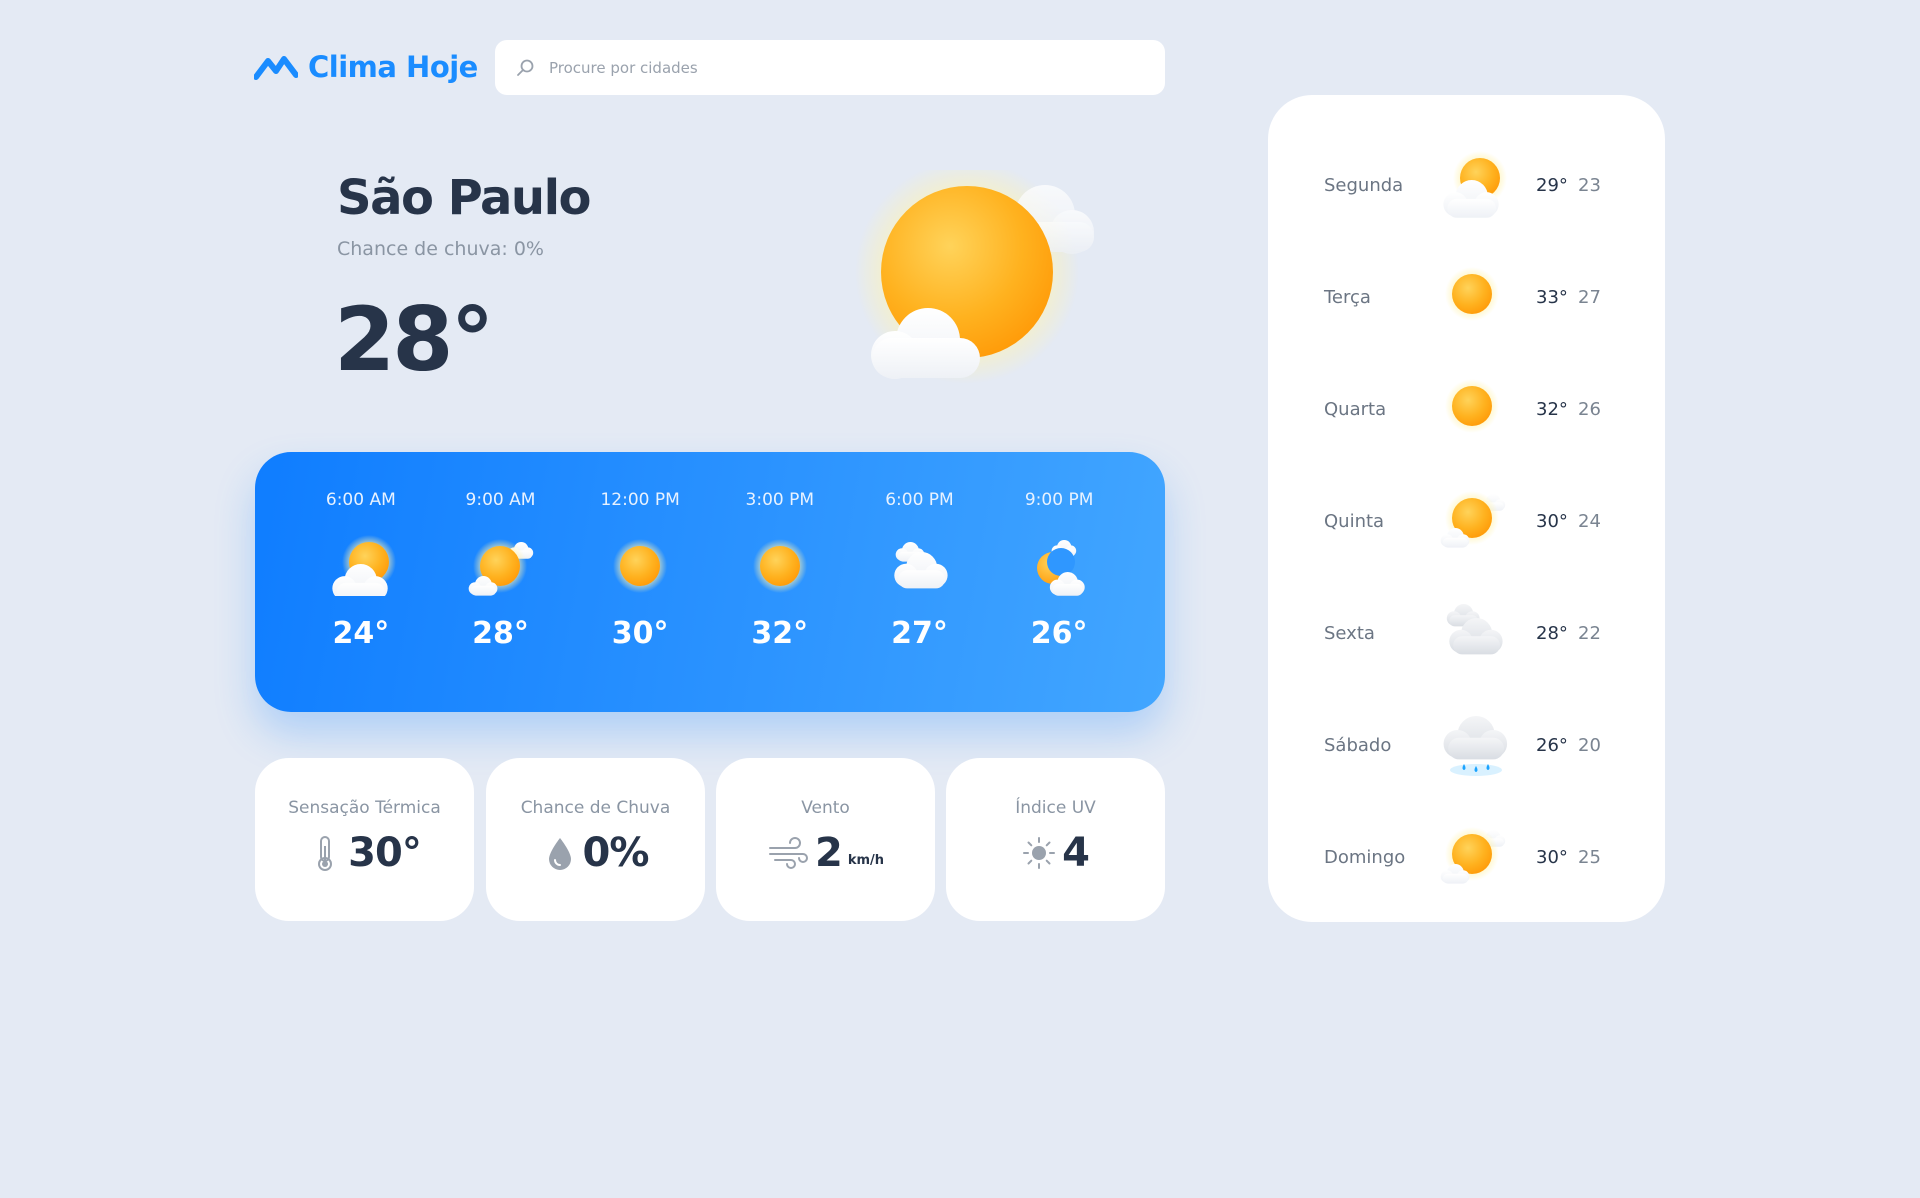  What do you see at coordinates (1364, 185) in the screenshot?
I see `day-name: Segunda` at bounding box center [1364, 185].